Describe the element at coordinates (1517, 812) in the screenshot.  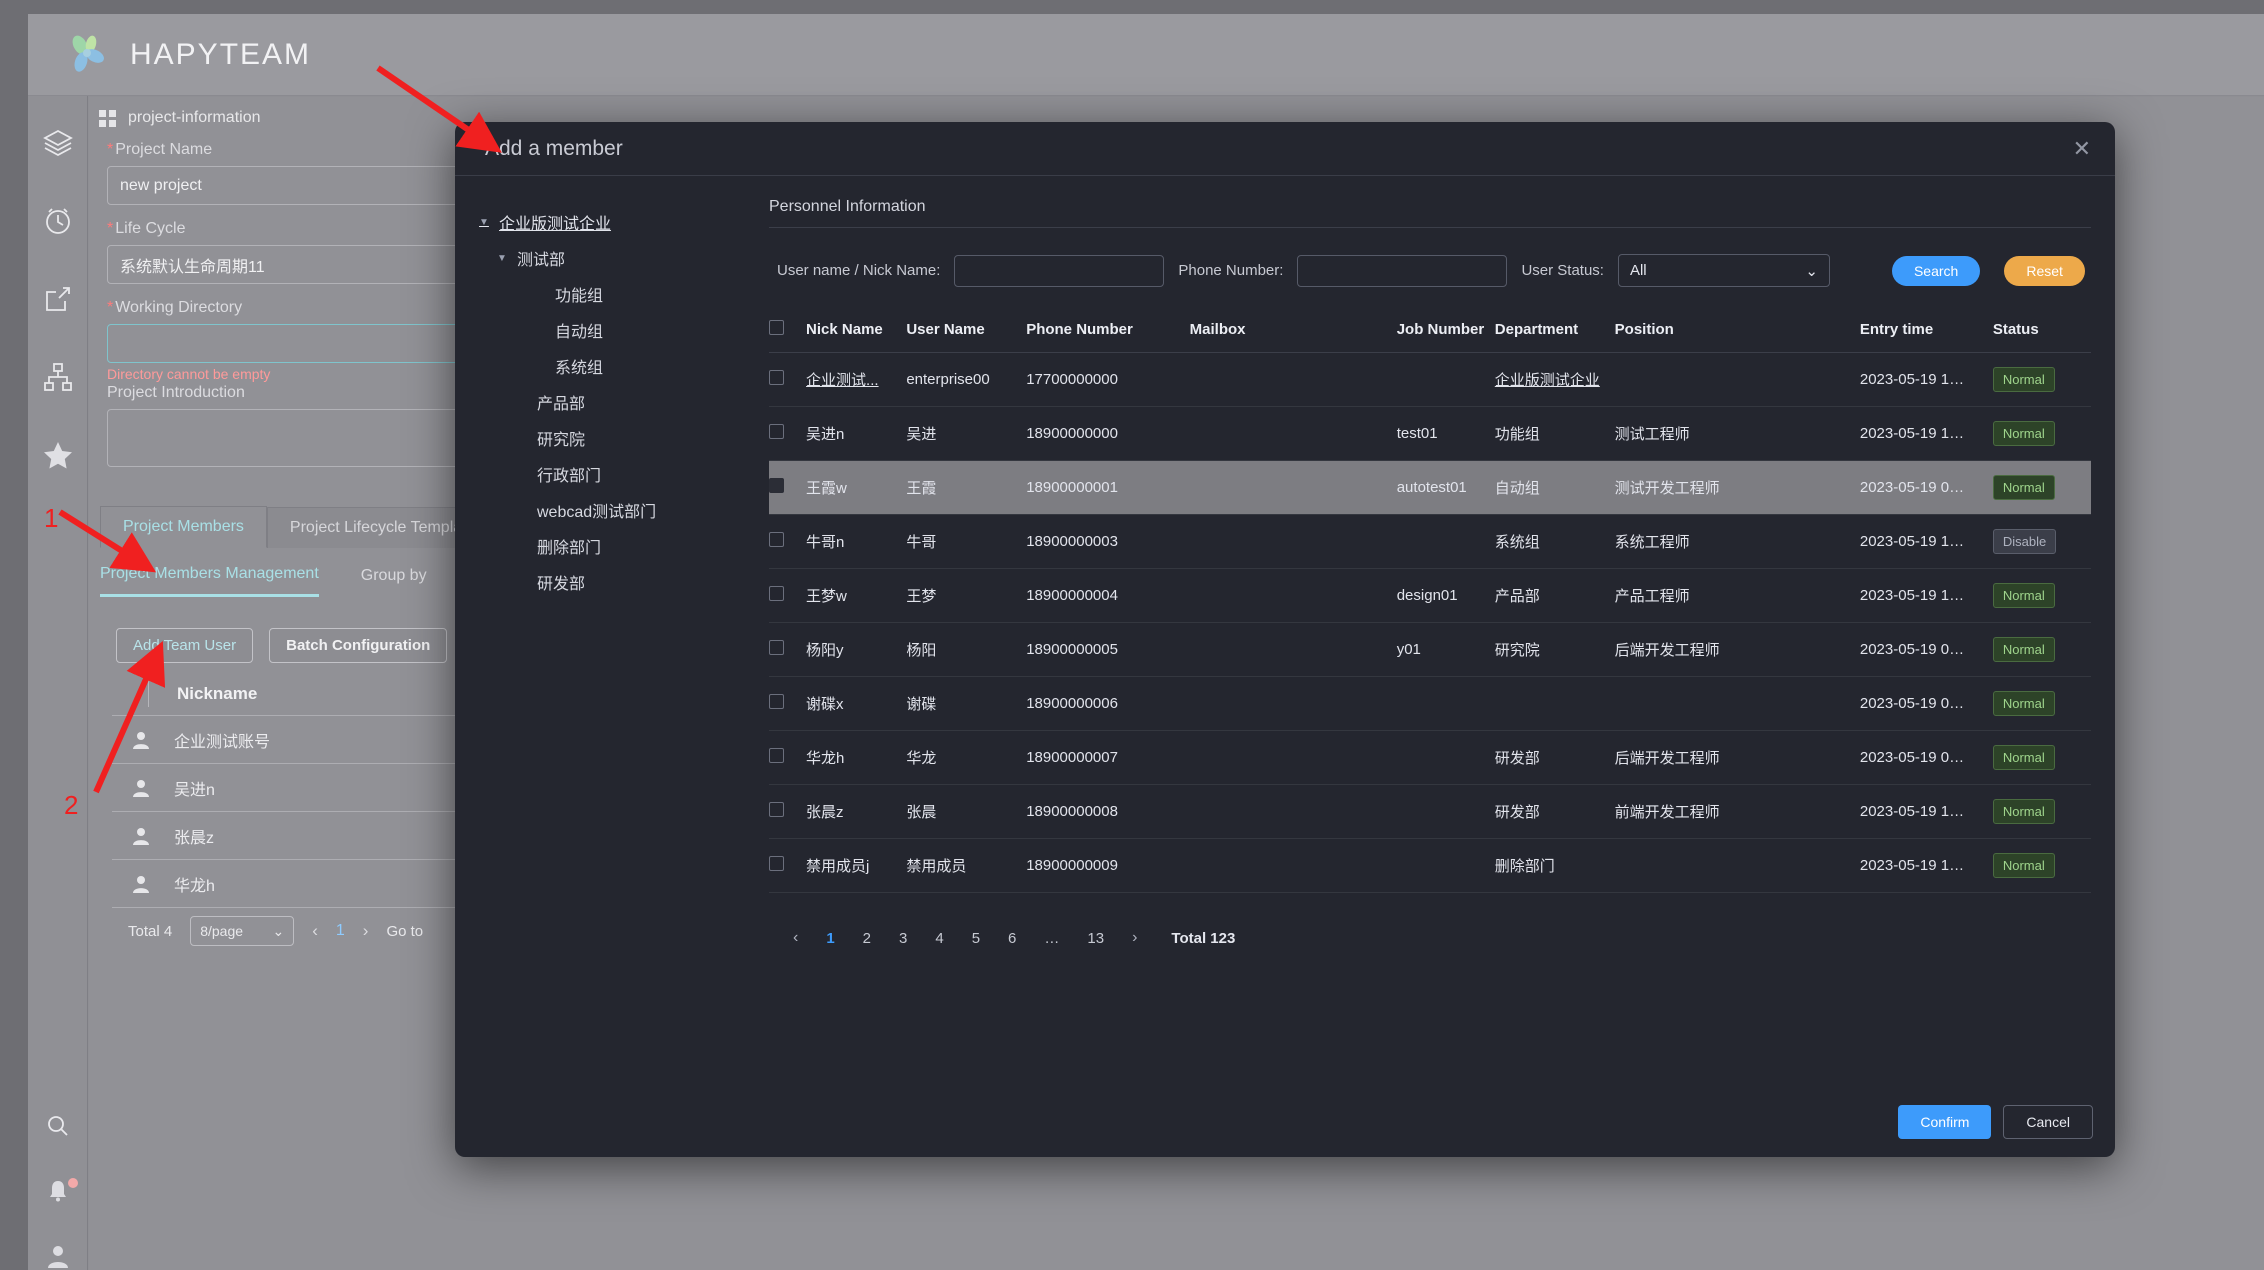
I see `department-value: 研发部` at that location.